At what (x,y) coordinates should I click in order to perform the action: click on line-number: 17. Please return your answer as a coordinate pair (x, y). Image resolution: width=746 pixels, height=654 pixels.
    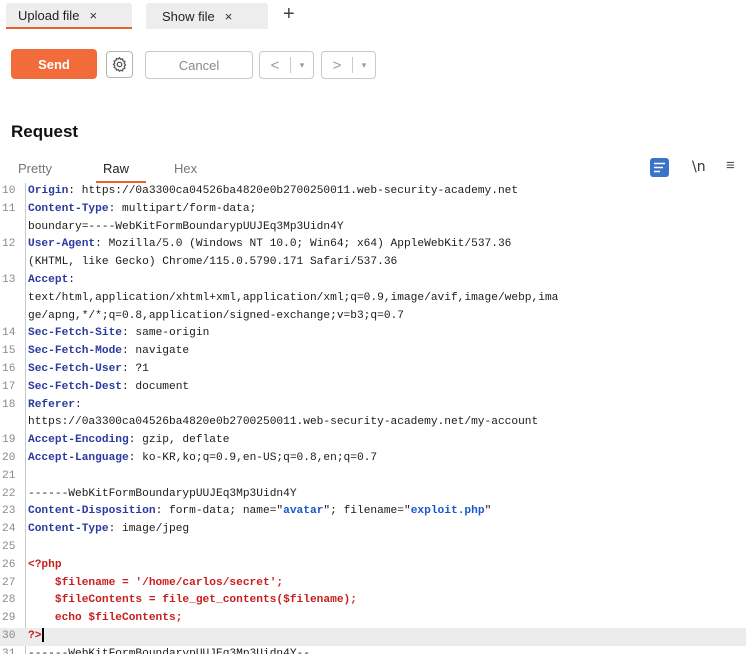
    Looking at the image, I should click on (9, 386).